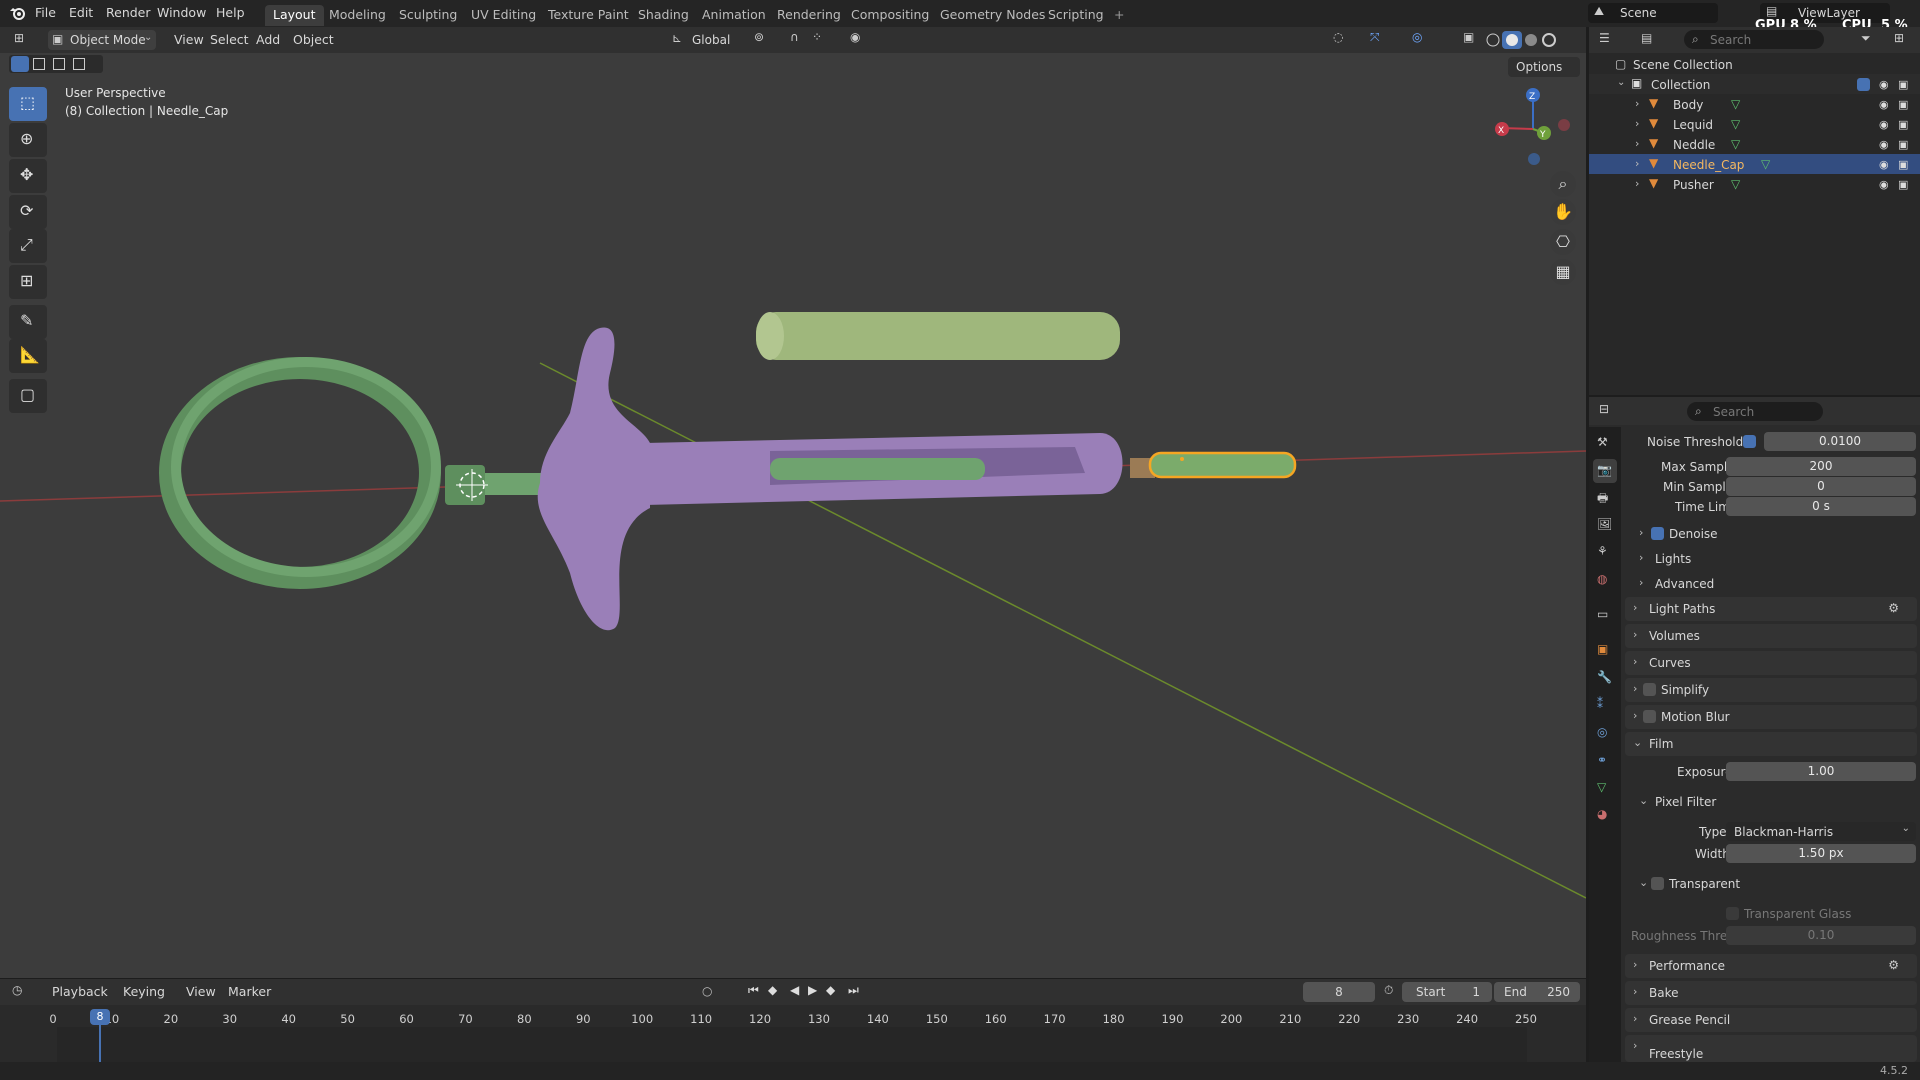 The image size is (1920, 1080). Describe the element at coordinates (1770, 802) in the screenshot. I see `pixel-filter-subpanel: ⌄ Pixel Filter` at that location.